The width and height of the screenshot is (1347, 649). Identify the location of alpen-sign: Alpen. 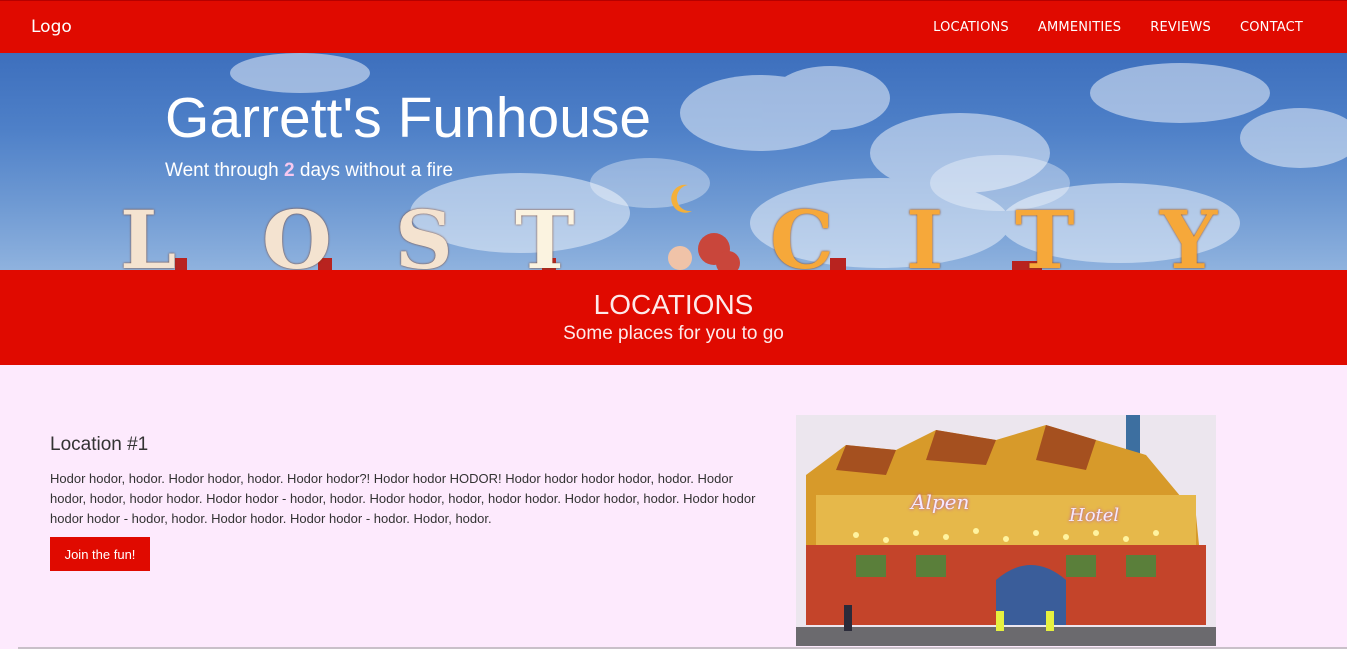
(940, 502).